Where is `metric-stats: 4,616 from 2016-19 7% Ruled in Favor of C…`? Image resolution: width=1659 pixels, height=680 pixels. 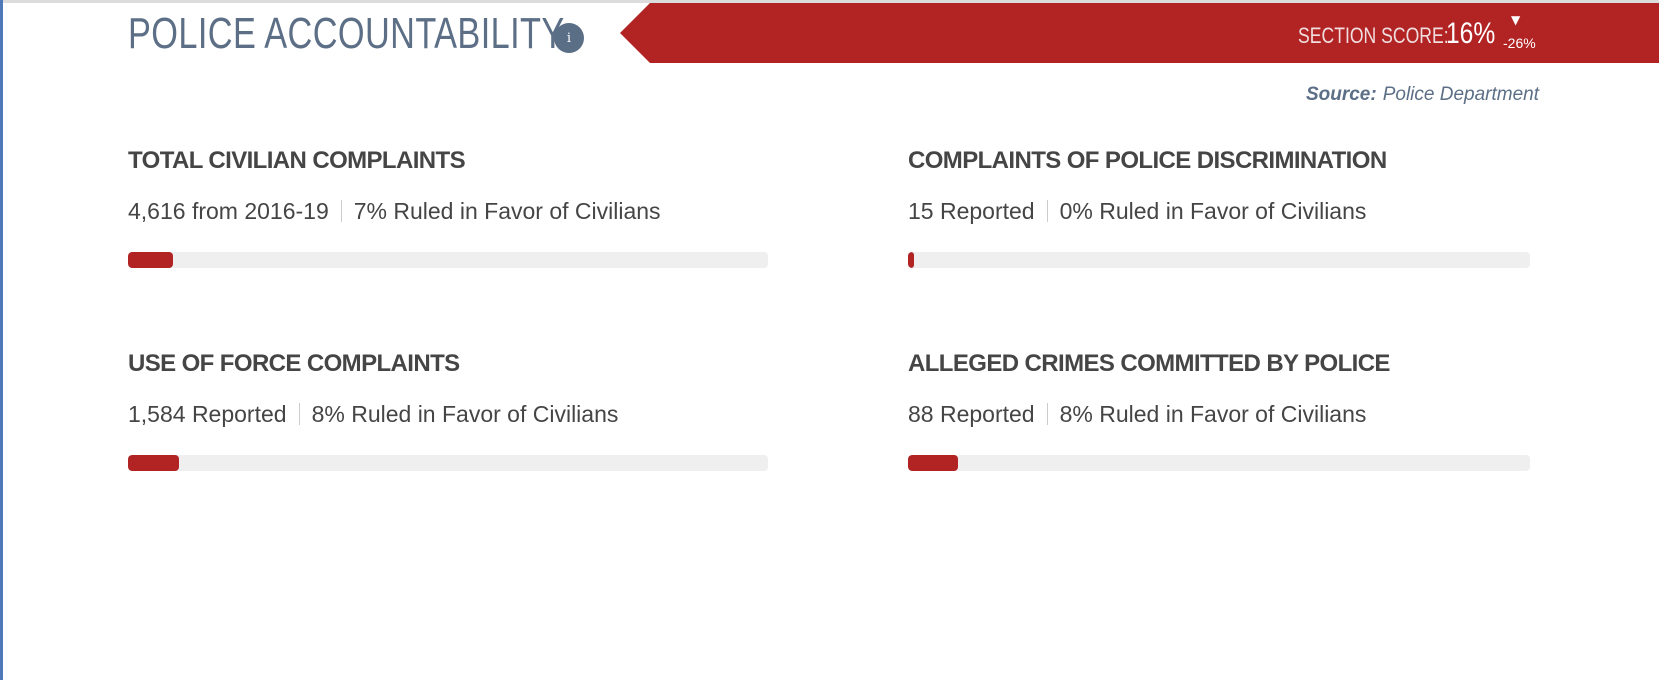 metric-stats: 4,616 from 2016-19 7% Ruled in Favor of C… is located at coordinates (448, 212).